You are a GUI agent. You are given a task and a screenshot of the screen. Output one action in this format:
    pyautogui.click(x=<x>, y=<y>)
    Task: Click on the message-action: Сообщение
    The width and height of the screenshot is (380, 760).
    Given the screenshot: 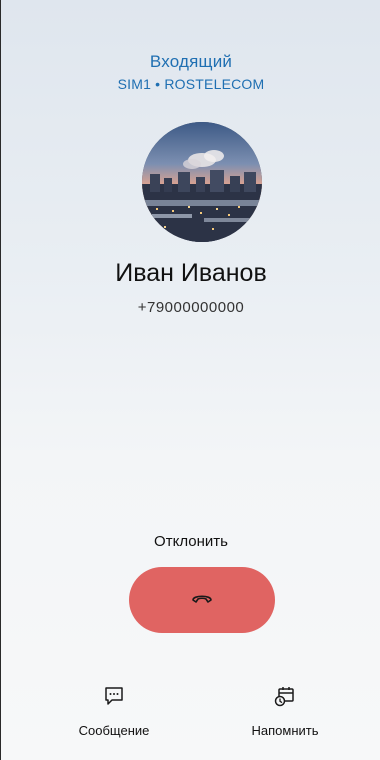 What is the action you would take?
    pyautogui.click(x=114, y=710)
    